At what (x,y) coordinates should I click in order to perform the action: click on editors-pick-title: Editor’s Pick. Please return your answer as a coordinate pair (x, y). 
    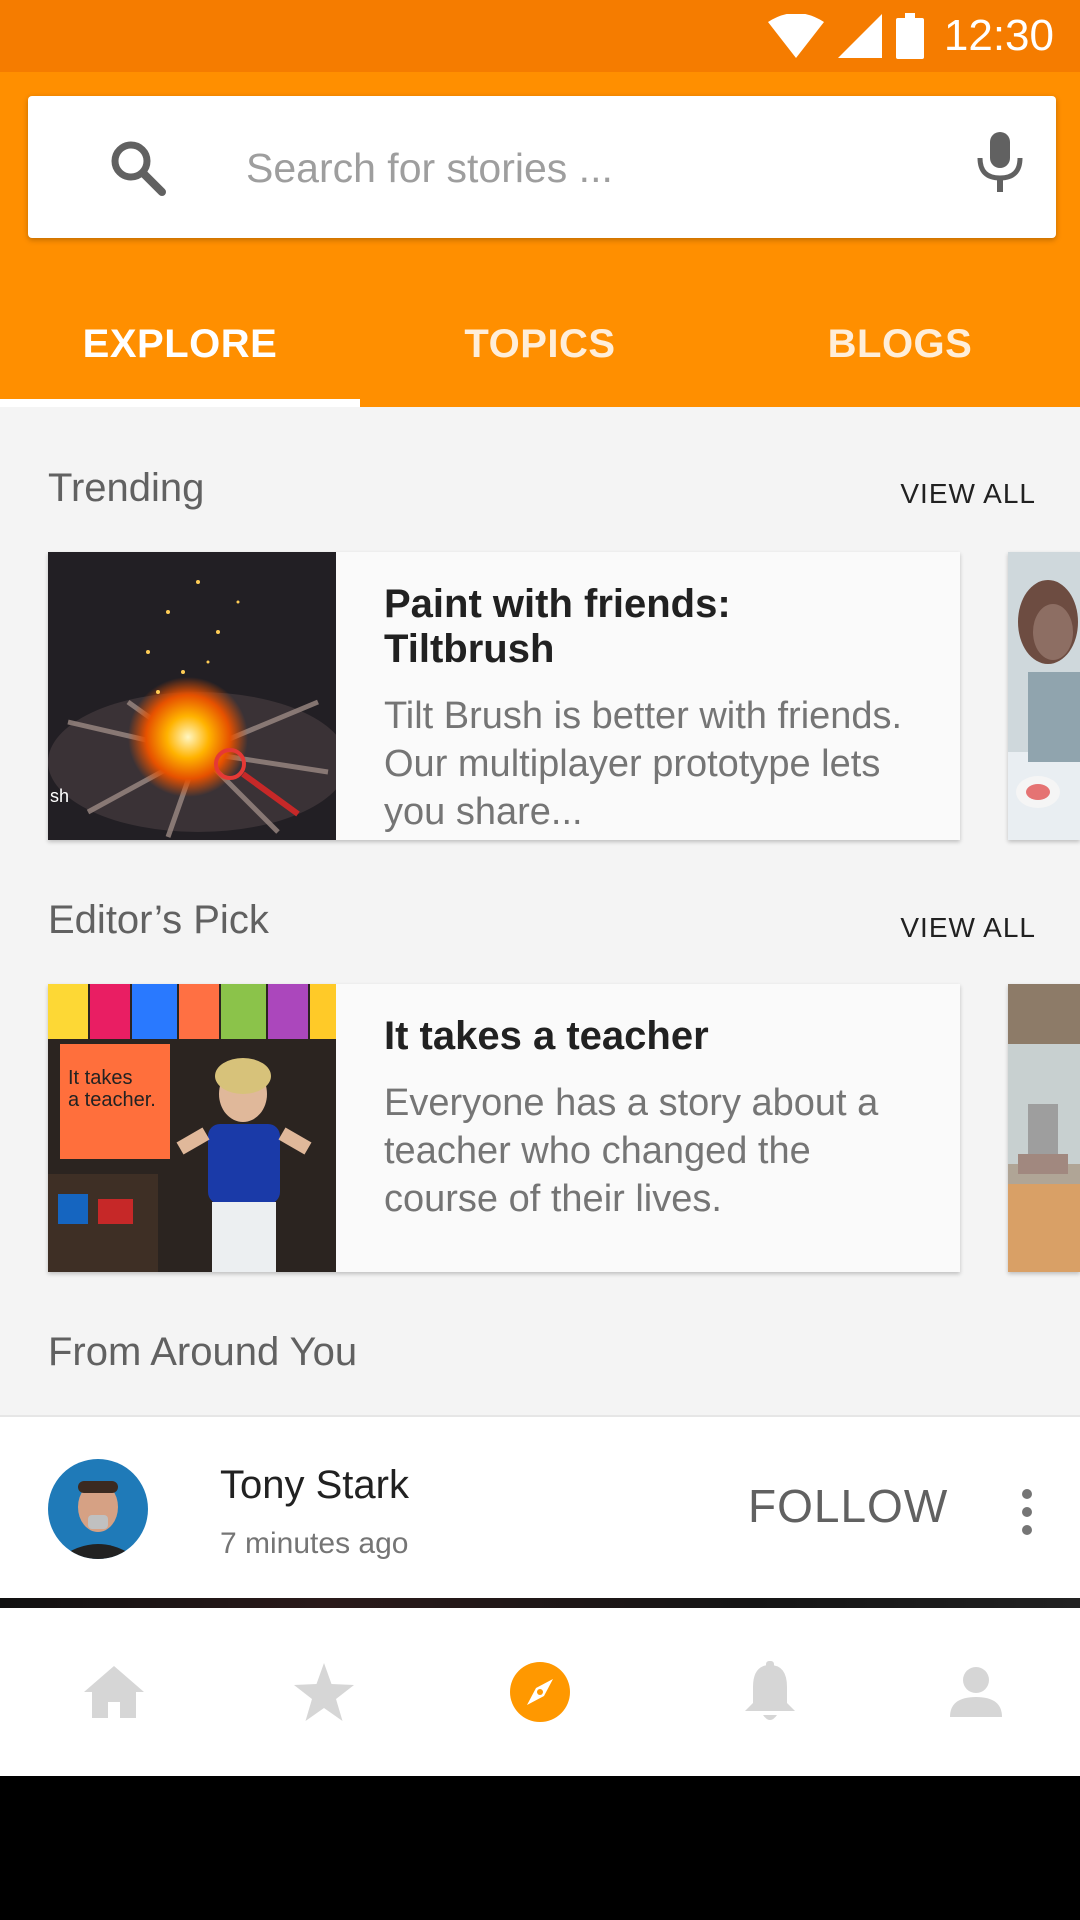
    Looking at the image, I should click on (158, 920).